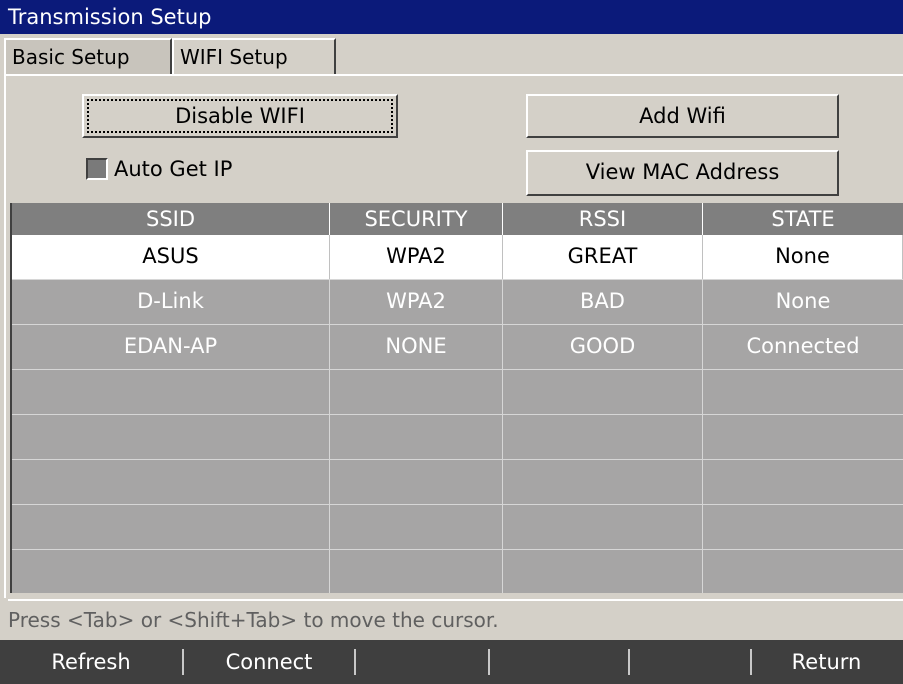 The image size is (903, 684). I want to click on add-wifi-label: Add Wifi, so click(682, 116).